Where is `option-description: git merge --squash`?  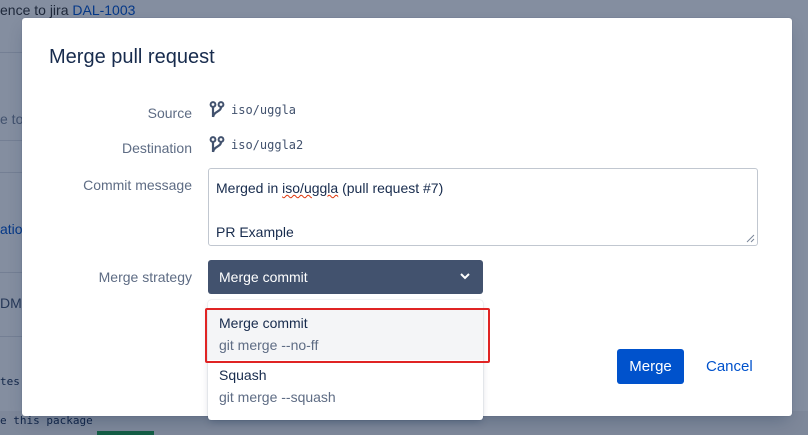
option-description: git merge --squash is located at coordinates (277, 397).